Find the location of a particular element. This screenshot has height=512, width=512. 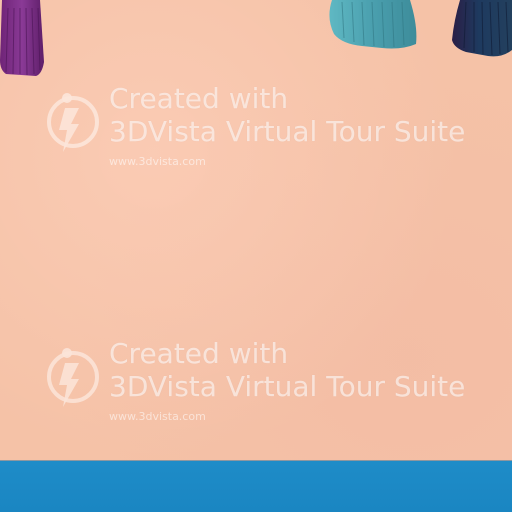

blue-floor-strip is located at coordinates (256, 486).